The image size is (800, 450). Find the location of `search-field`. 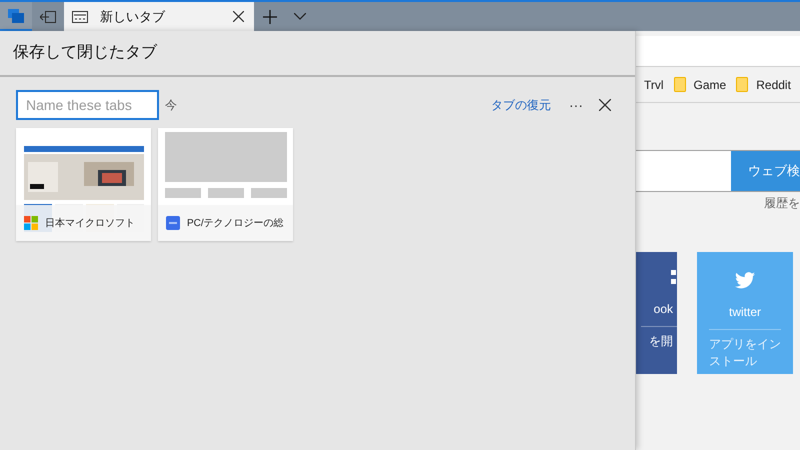

search-field is located at coordinates (683, 171).